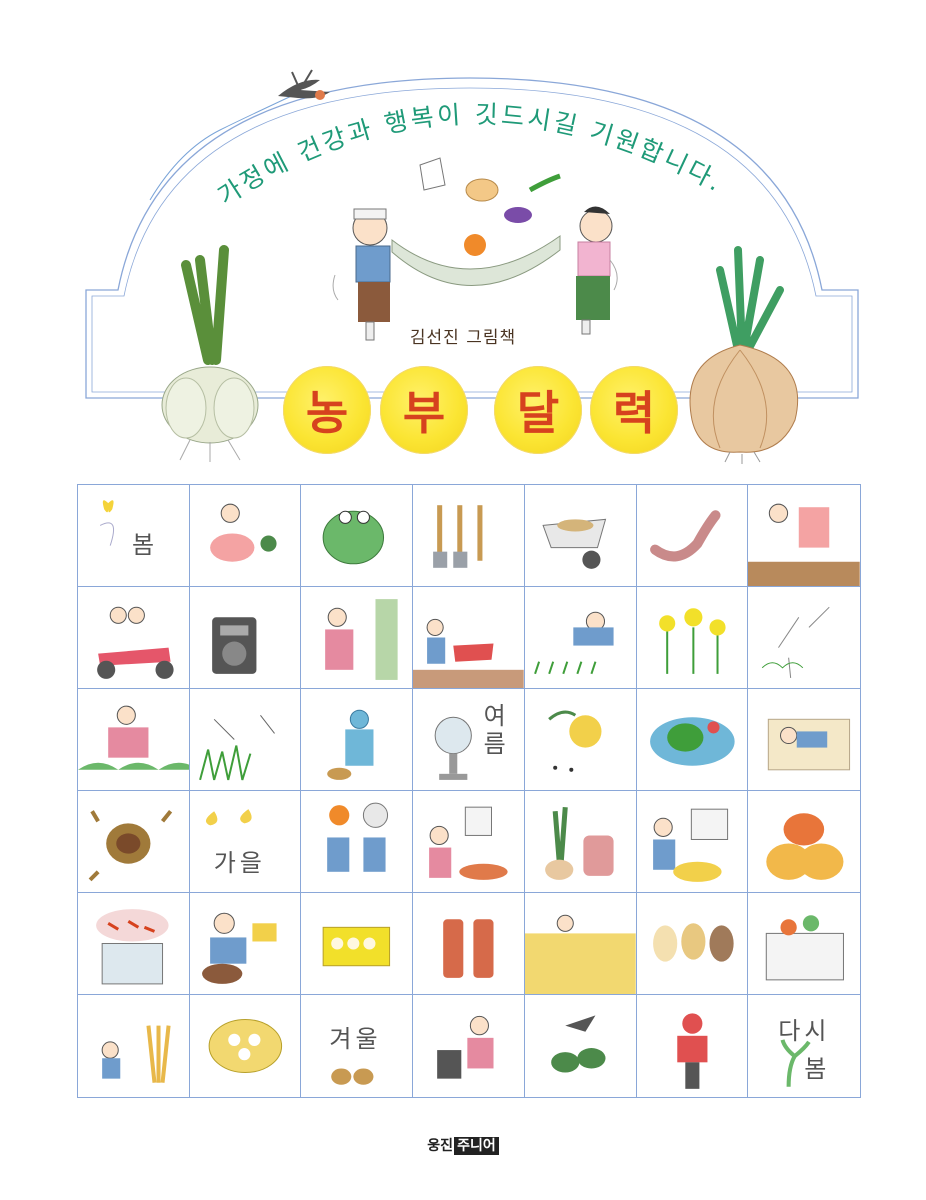  I want to click on illustration-cell-farmer-raking, so click(692, 842).